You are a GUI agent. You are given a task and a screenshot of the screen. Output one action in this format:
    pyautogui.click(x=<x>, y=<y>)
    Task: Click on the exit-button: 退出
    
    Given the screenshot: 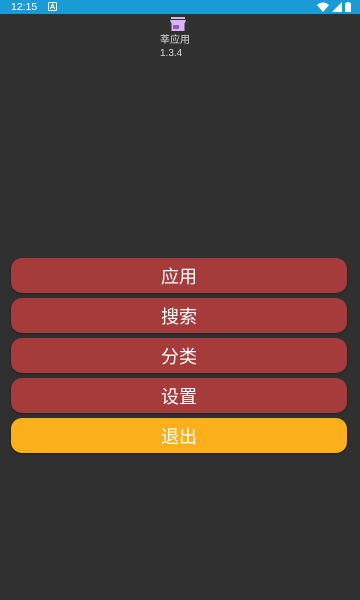 What is the action you would take?
    pyautogui.click(x=179, y=435)
    